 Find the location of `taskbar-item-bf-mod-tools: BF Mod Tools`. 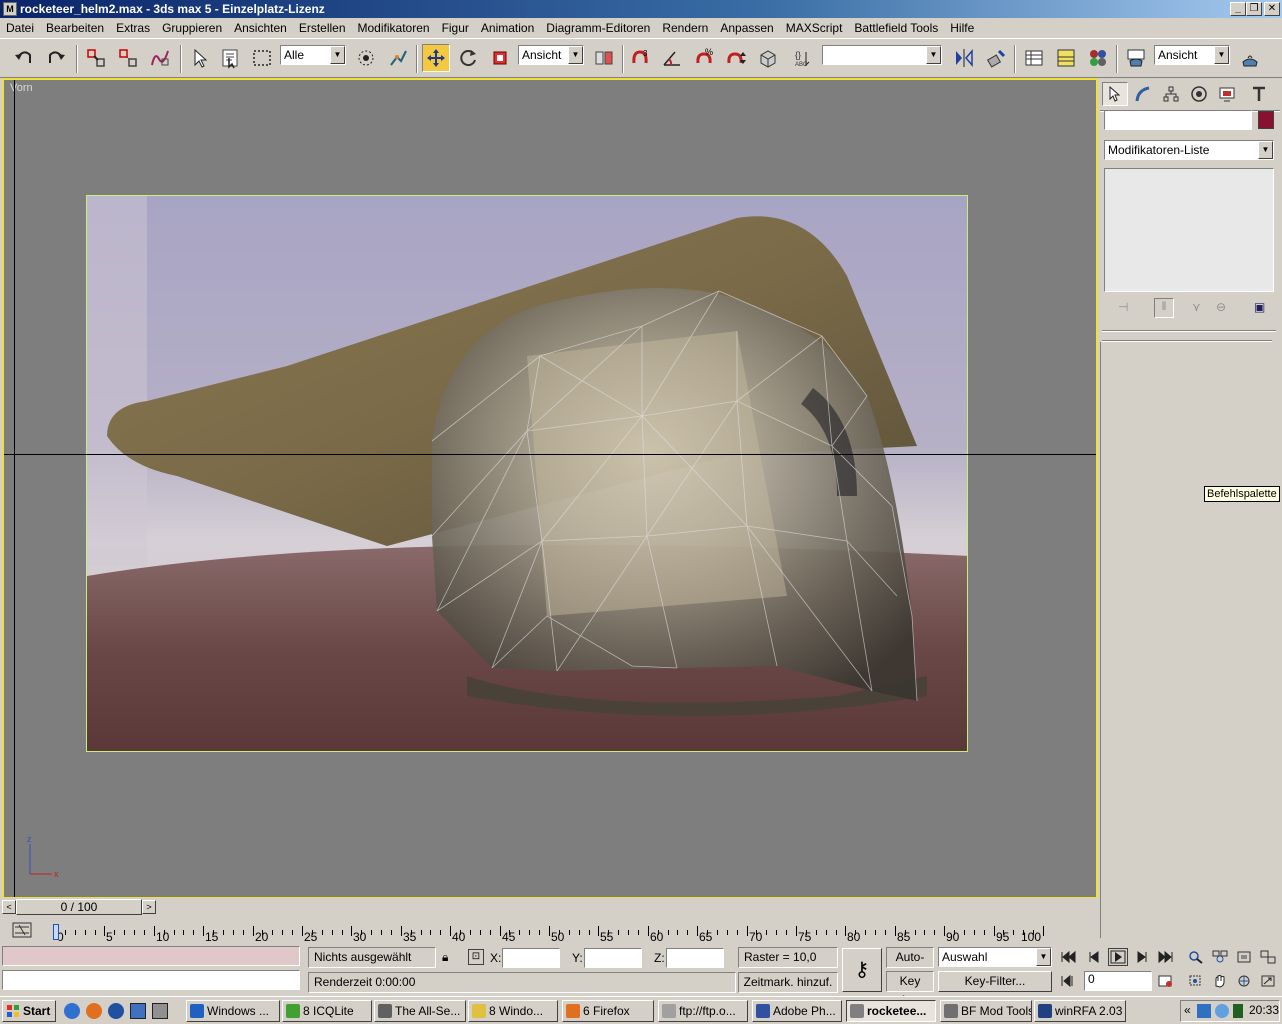

taskbar-item-bf-mod-tools: BF Mod Tools is located at coordinates (986, 1011).